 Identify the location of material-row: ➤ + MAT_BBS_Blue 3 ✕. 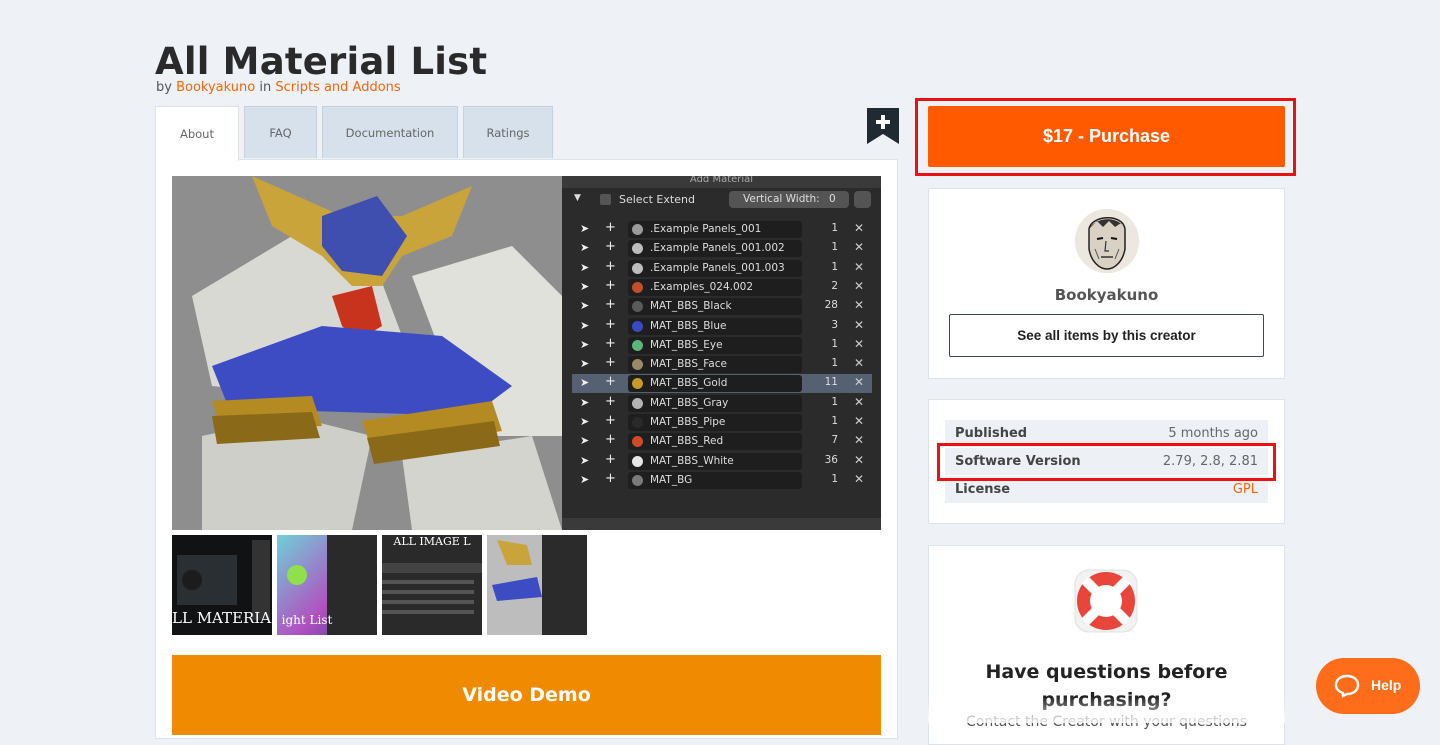
(722, 326).